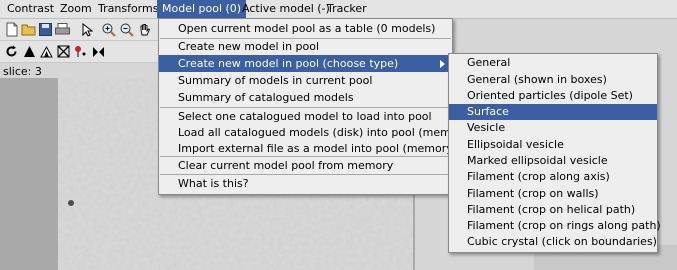 The image size is (677, 270). What do you see at coordinates (553, 112) in the screenshot?
I see `submenu-item-surface: Surface` at bounding box center [553, 112].